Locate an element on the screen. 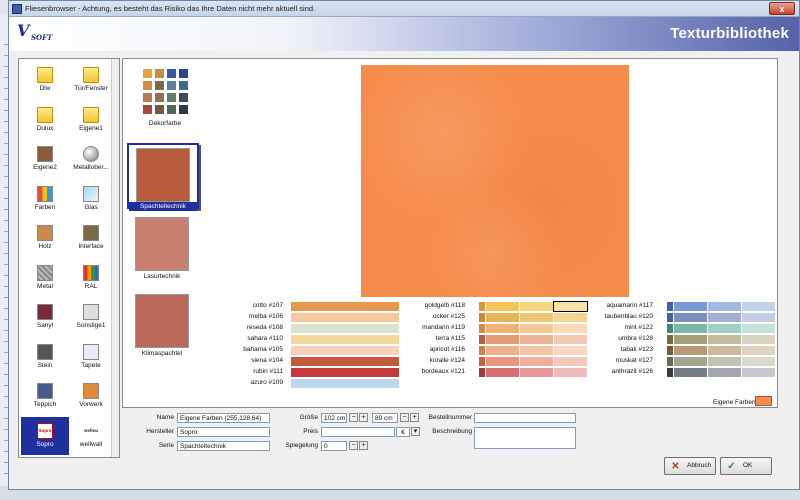 This screenshot has width=800, height=500. category-t-r-fenster: Tür/Fenster is located at coordinates (91, 80).